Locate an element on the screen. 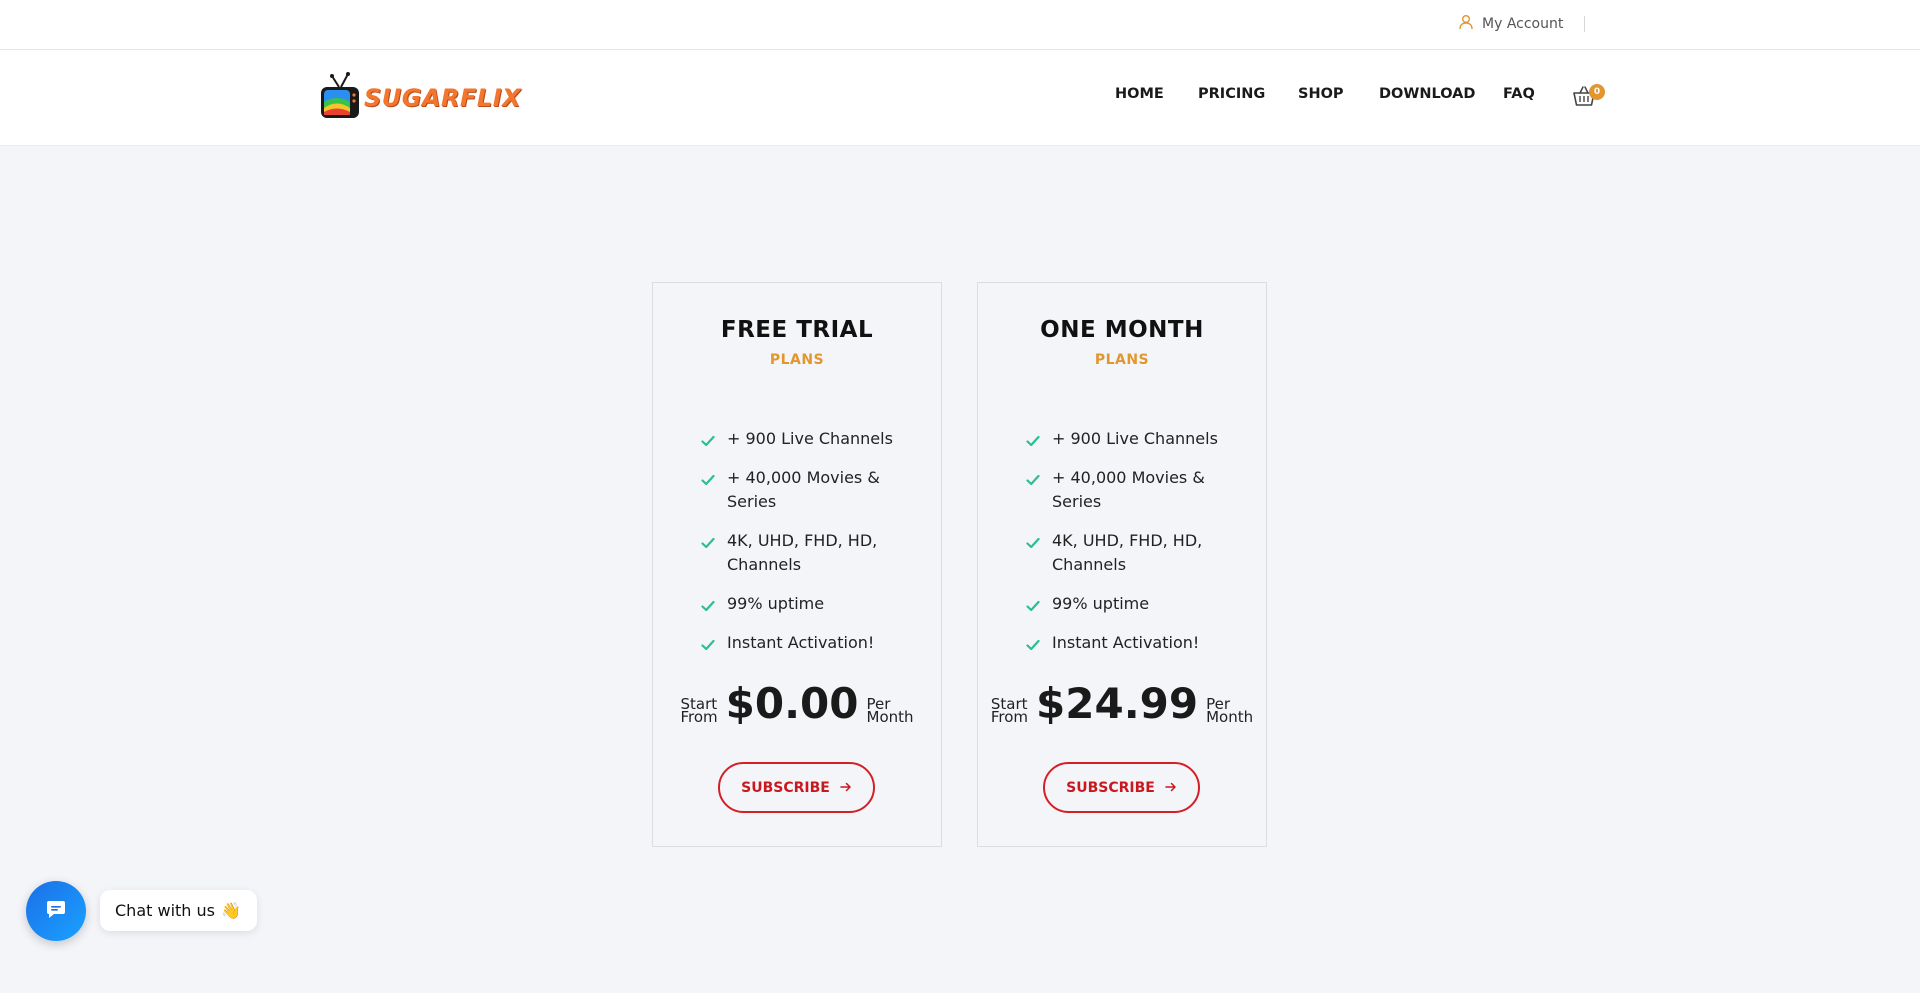 This screenshot has height=993, width=1920. logo: SUGARFLIX is located at coordinates (420, 98).